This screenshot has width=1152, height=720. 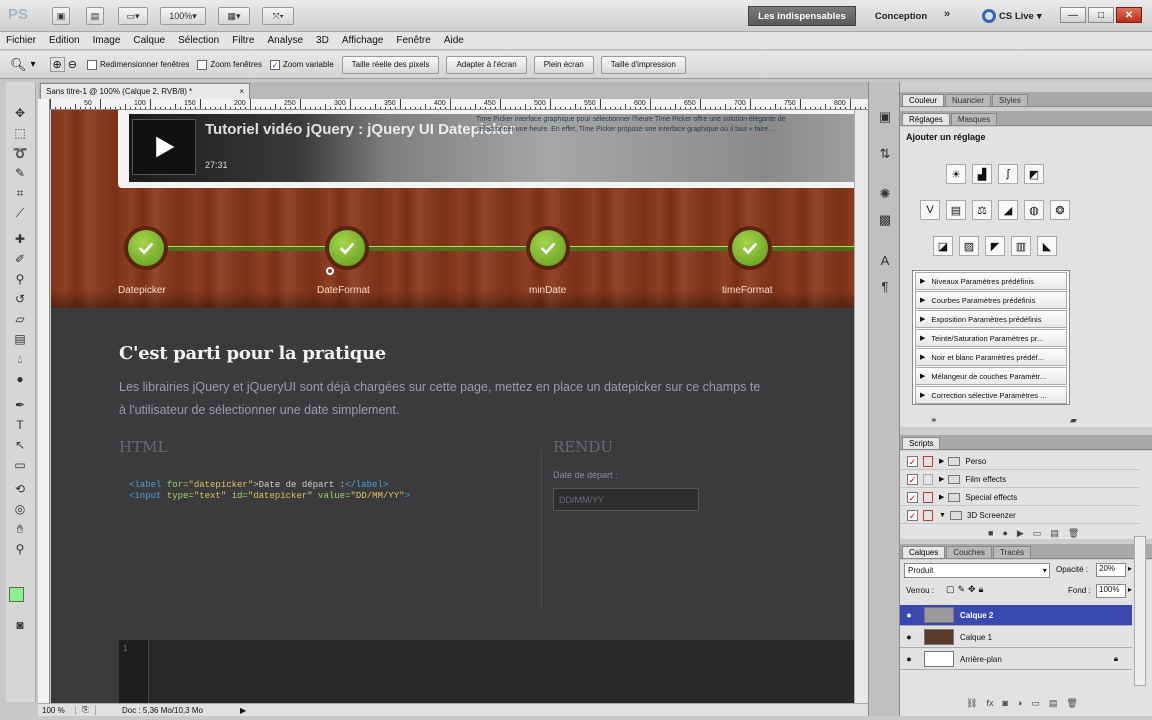 I want to click on status-menu-arrow: ▶, so click(x=243, y=710).